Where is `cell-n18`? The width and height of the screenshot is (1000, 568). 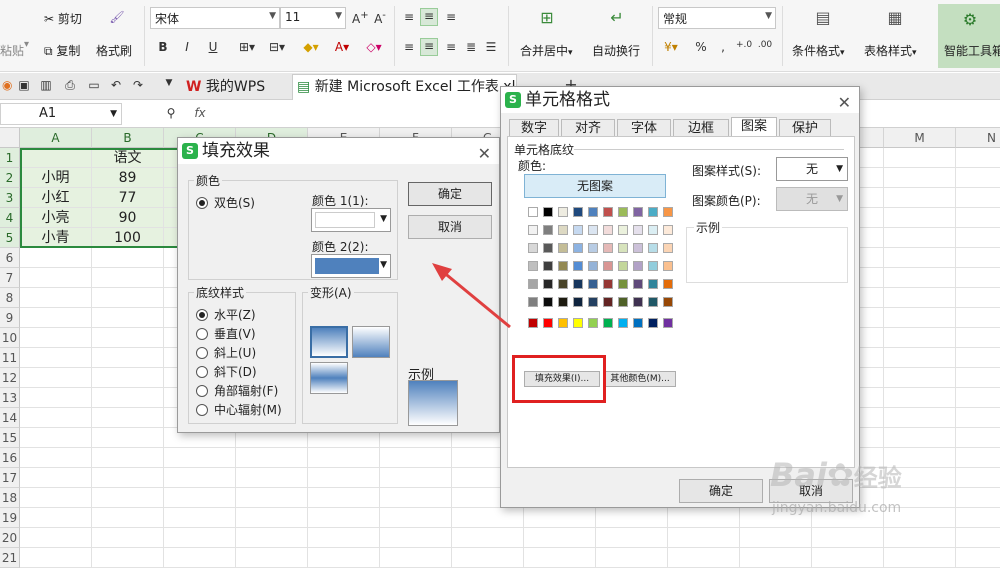
cell-n18 is located at coordinates (978, 498).